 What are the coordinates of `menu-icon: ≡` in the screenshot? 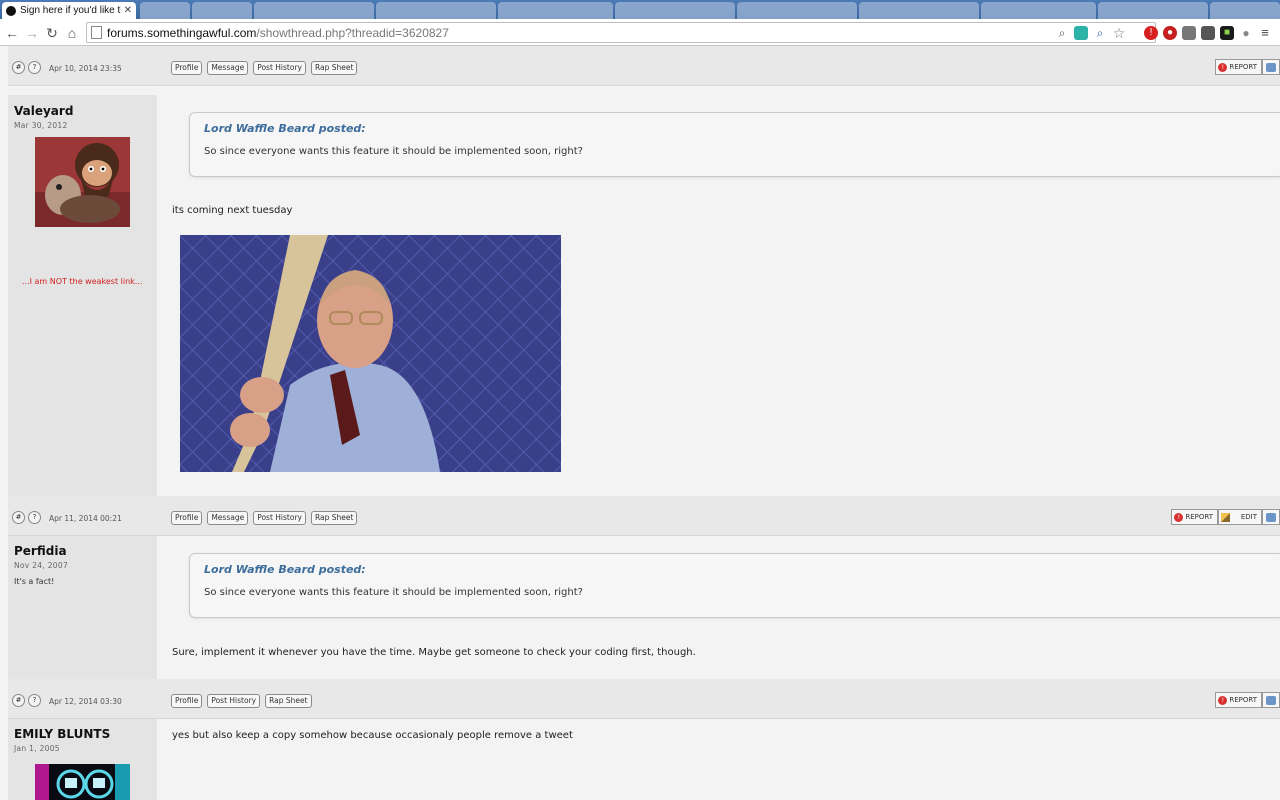 It's located at (1265, 32).